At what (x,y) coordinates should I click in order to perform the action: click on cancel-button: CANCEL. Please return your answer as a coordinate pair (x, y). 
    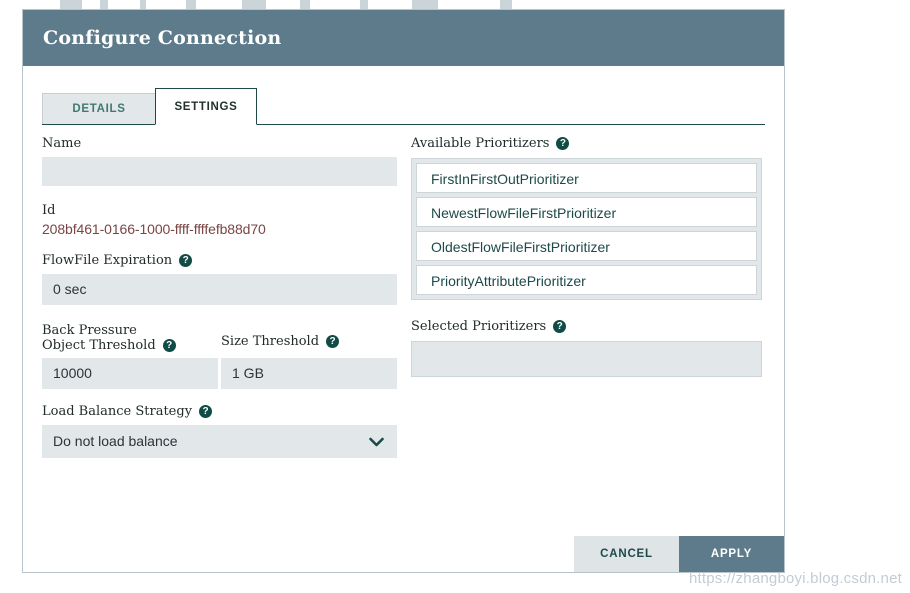
    Looking at the image, I should click on (626, 554).